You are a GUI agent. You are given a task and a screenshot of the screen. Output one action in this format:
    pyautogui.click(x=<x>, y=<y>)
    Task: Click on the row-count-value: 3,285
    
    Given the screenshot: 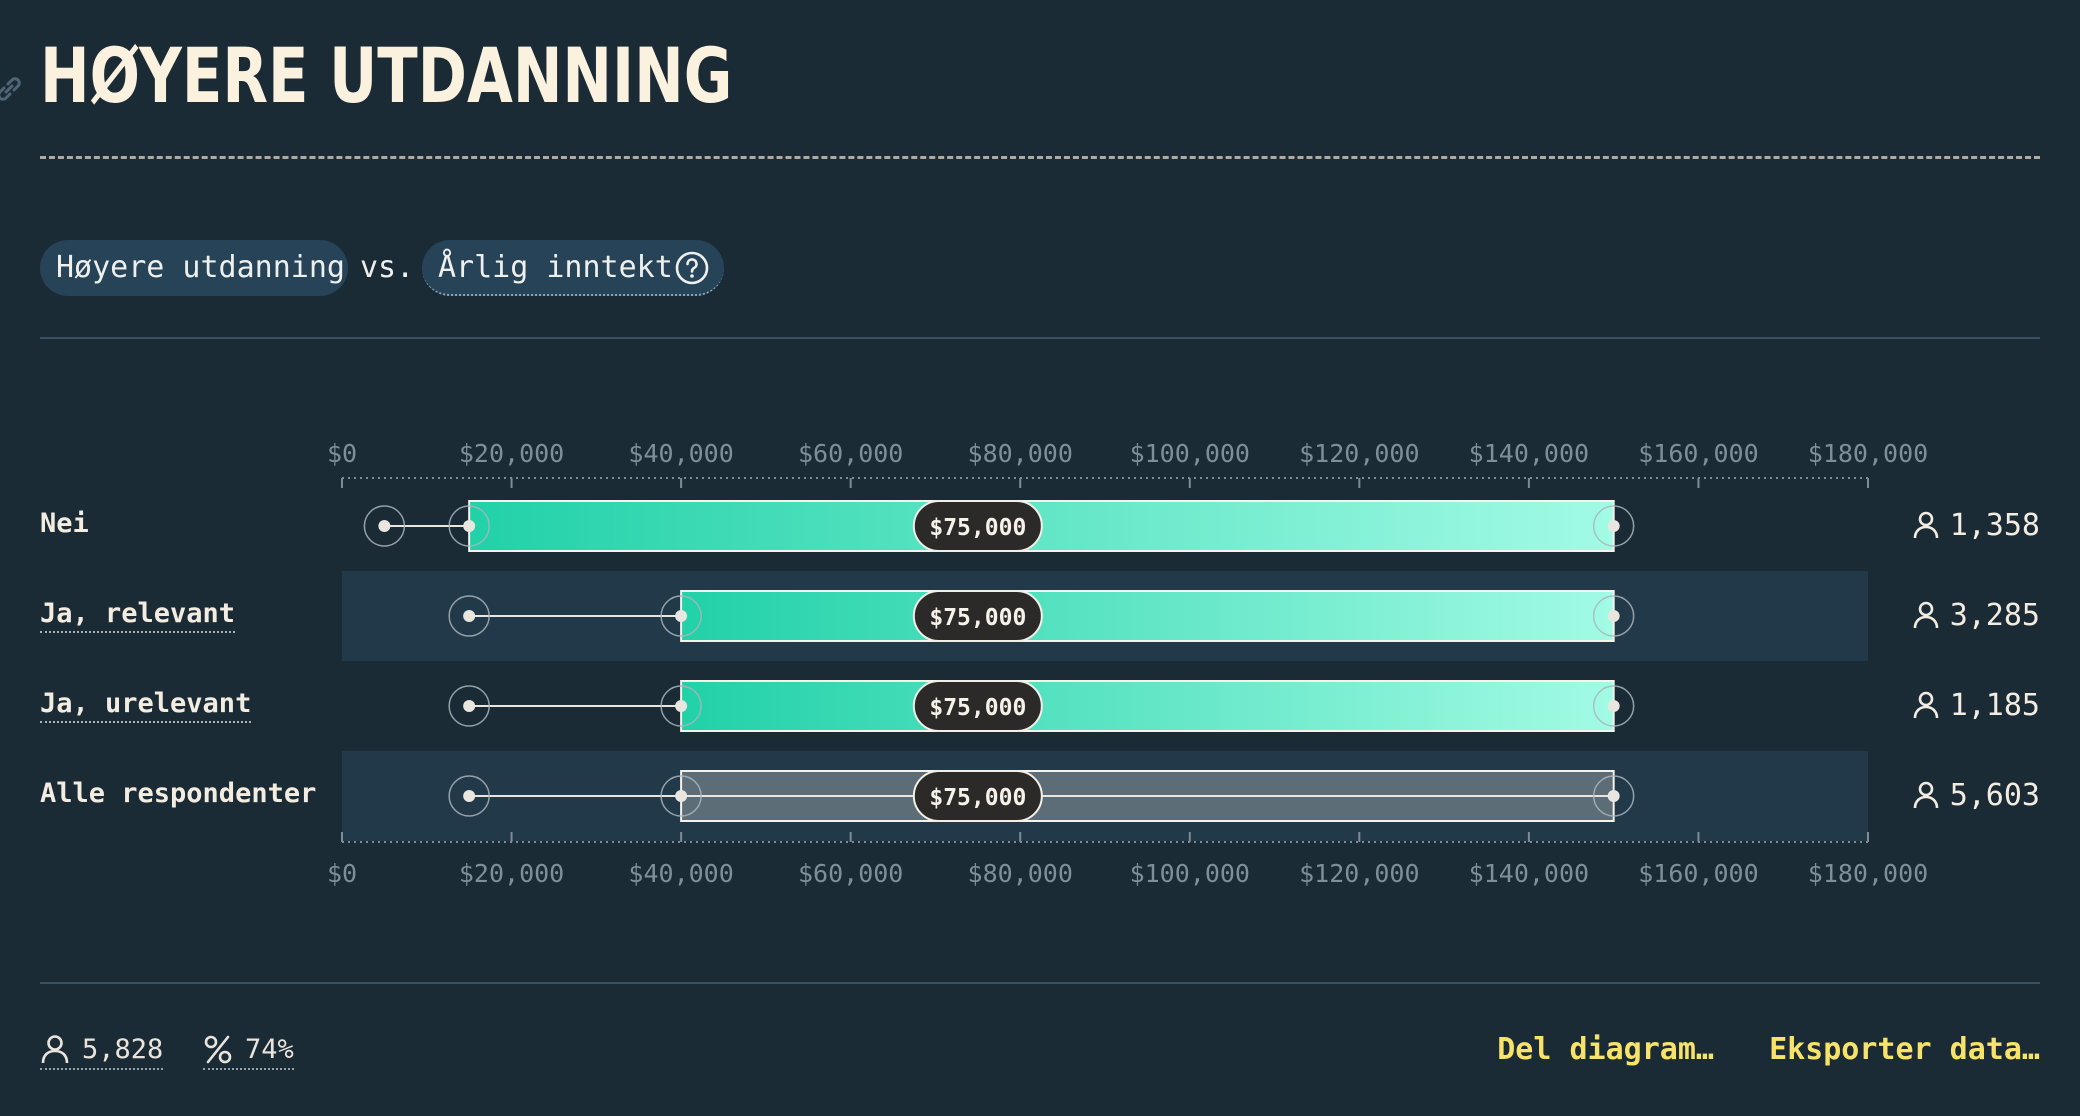 What is the action you would take?
    pyautogui.click(x=1994, y=615)
    